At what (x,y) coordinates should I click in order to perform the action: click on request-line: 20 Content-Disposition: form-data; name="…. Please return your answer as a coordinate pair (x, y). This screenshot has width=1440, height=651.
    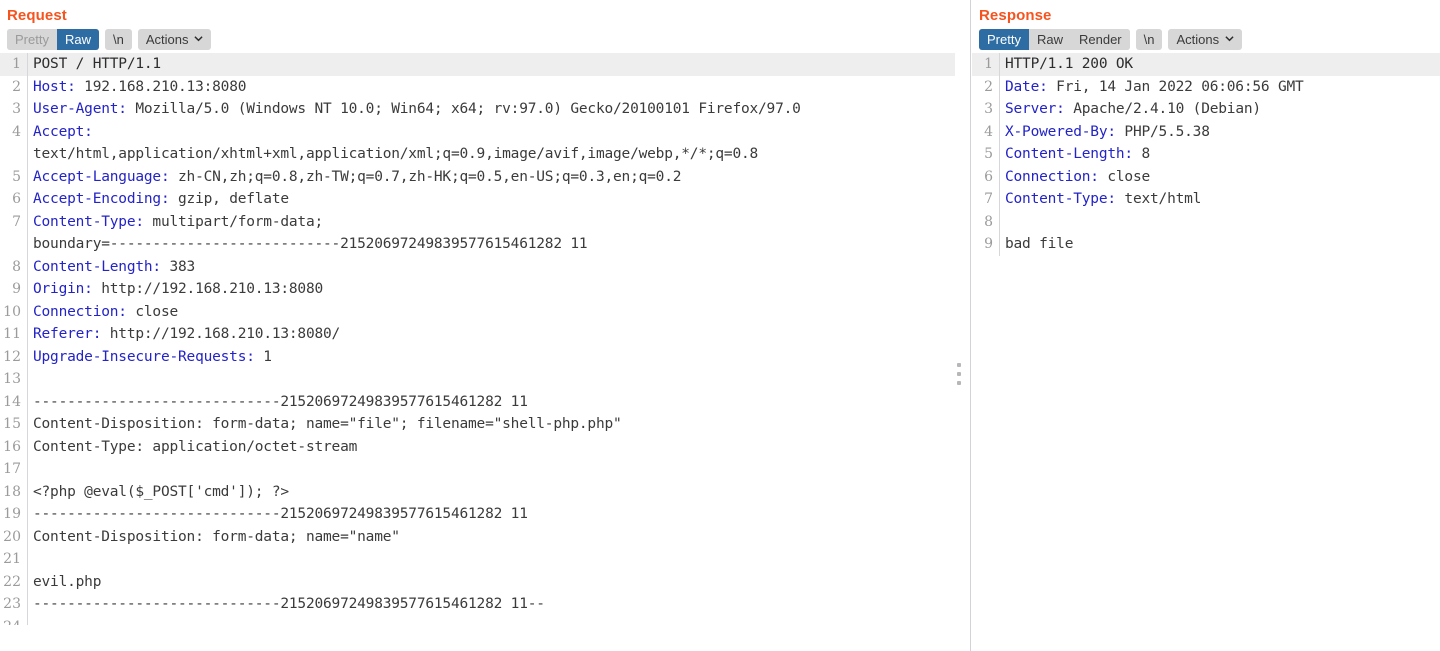
    Looking at the image, I should click on (477, 536).